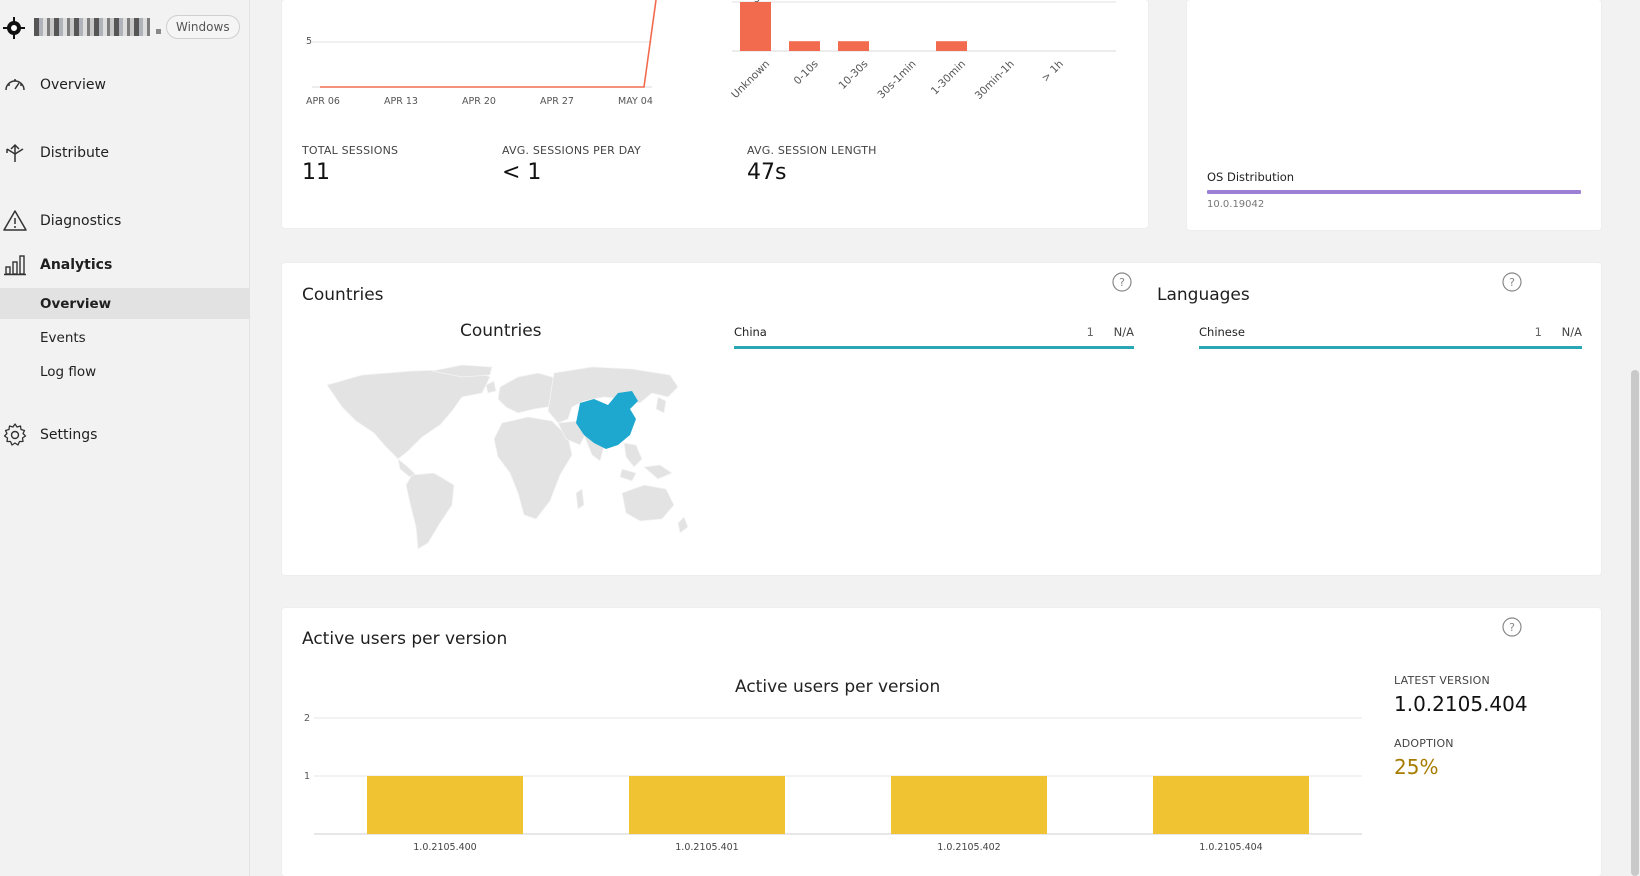 This screenshot has width=1640, height=876. Describe the element at coordinates (1461, 704) in the screenshot. I see `latest-version-value: 1.0.2105.404` at that location.